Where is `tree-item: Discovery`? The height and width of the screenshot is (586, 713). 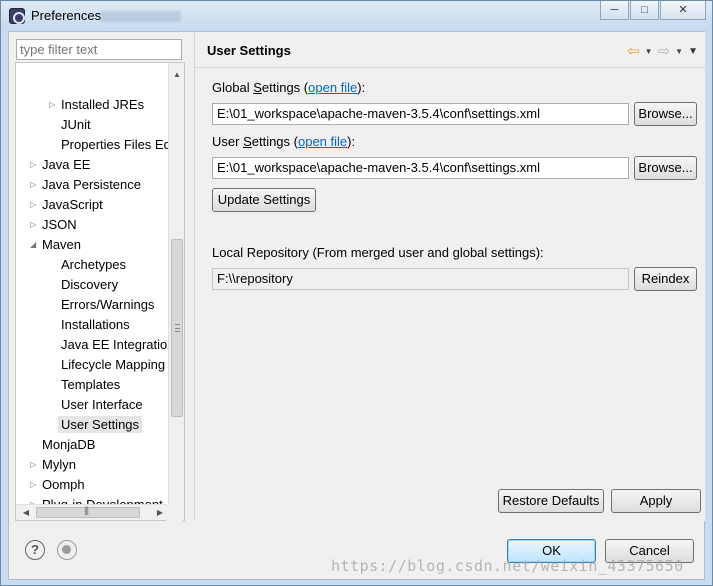
tree-item: Discovery is located at coordinates (83, 285).